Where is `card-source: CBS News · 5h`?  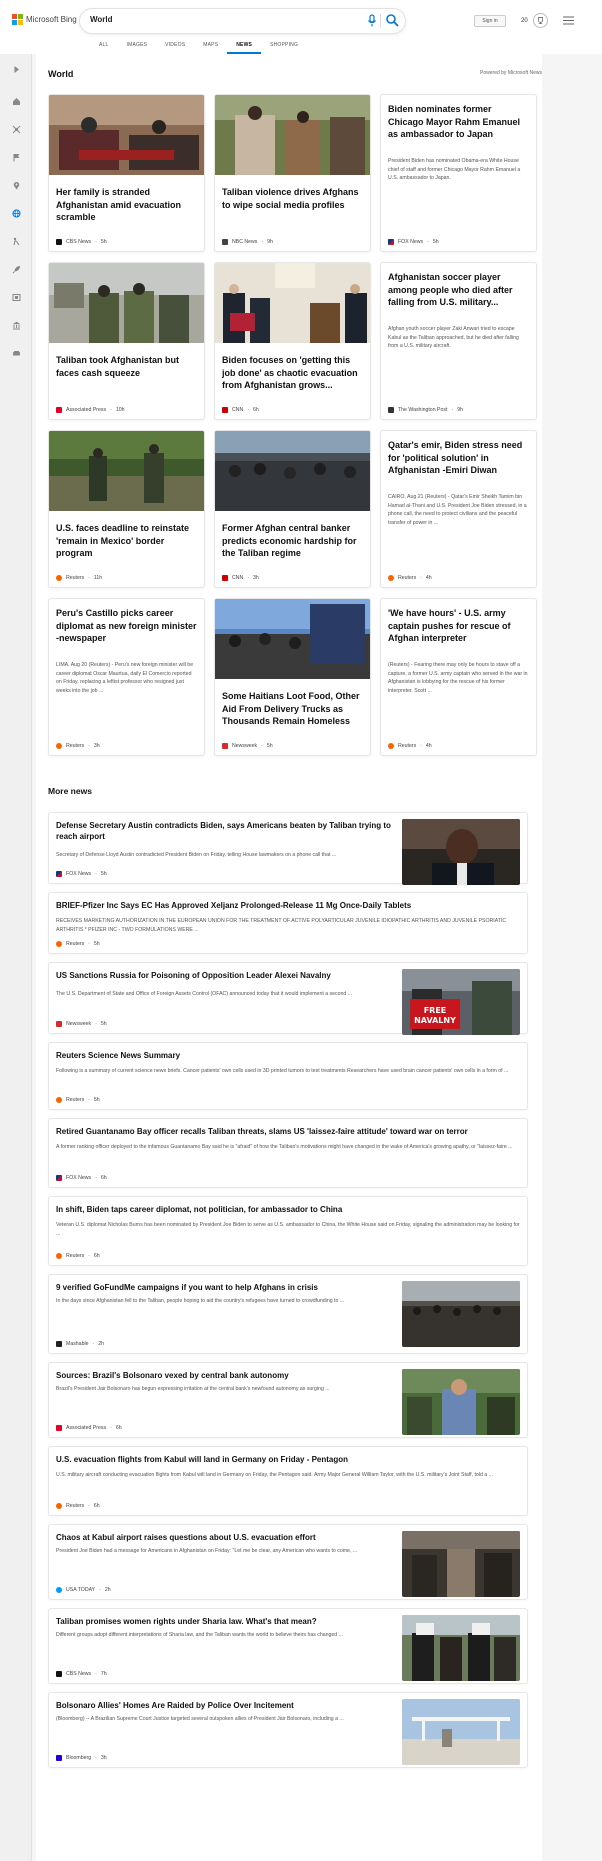 card-source: CBS News · 5h is located at coordinates (81, 242).